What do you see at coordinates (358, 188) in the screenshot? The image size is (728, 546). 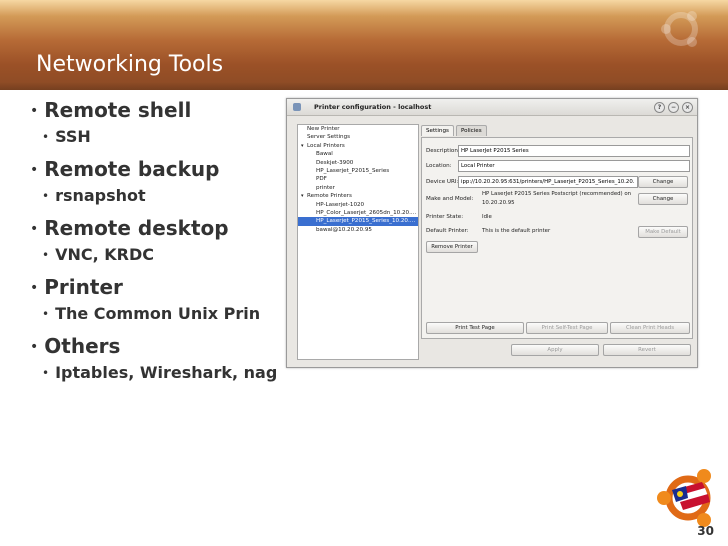 I see `tree-item: printer` at bounding box center [358, 188].